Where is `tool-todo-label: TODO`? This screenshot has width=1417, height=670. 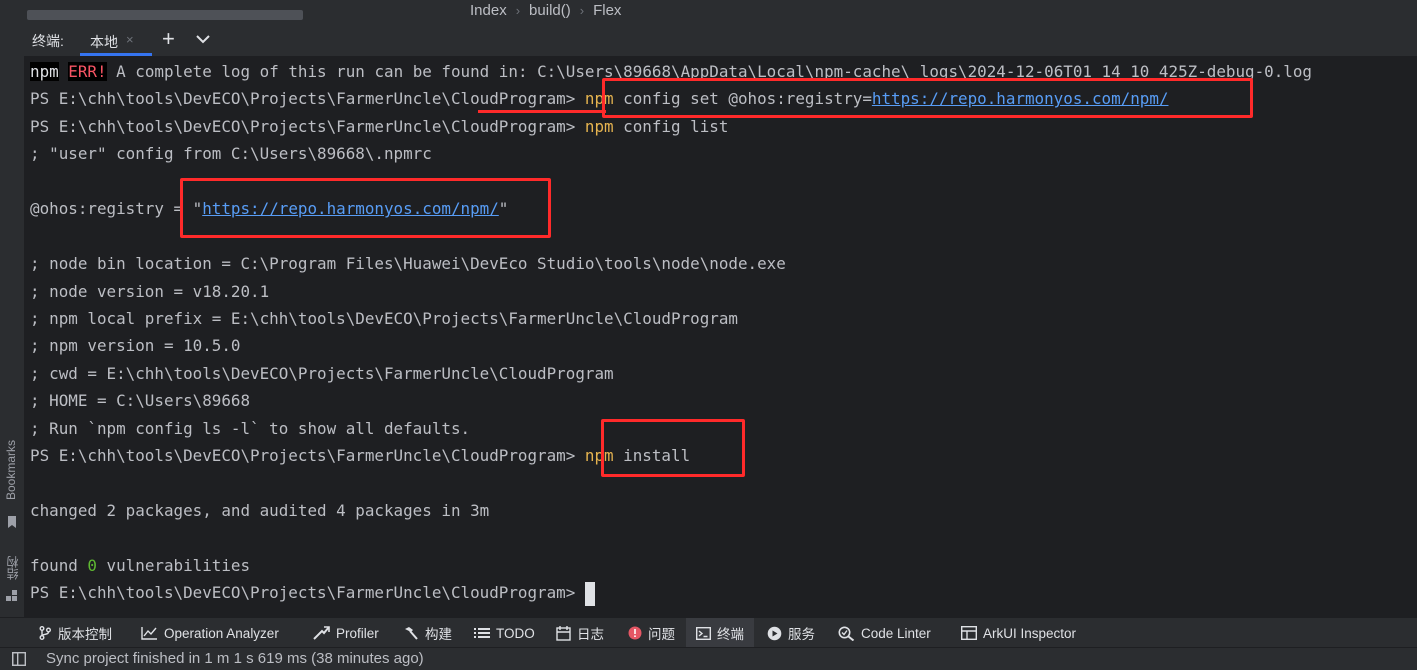 tool-todo-label: TODO is located at coordinates (515, 633).